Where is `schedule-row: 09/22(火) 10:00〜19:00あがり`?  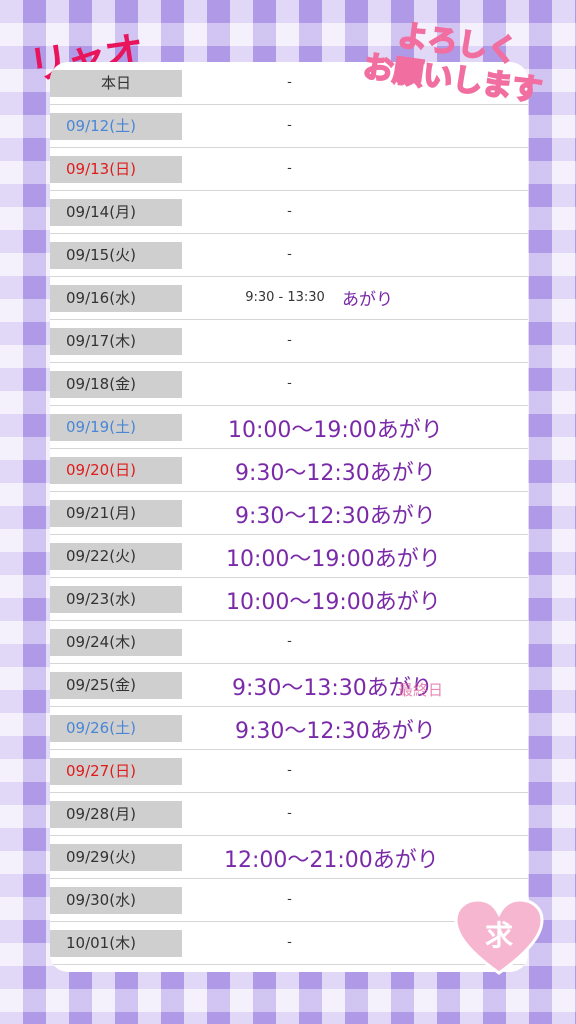
schedule-row: 09/22(火) 10:00〜19:00あがり is located at coordinates (289, 556).